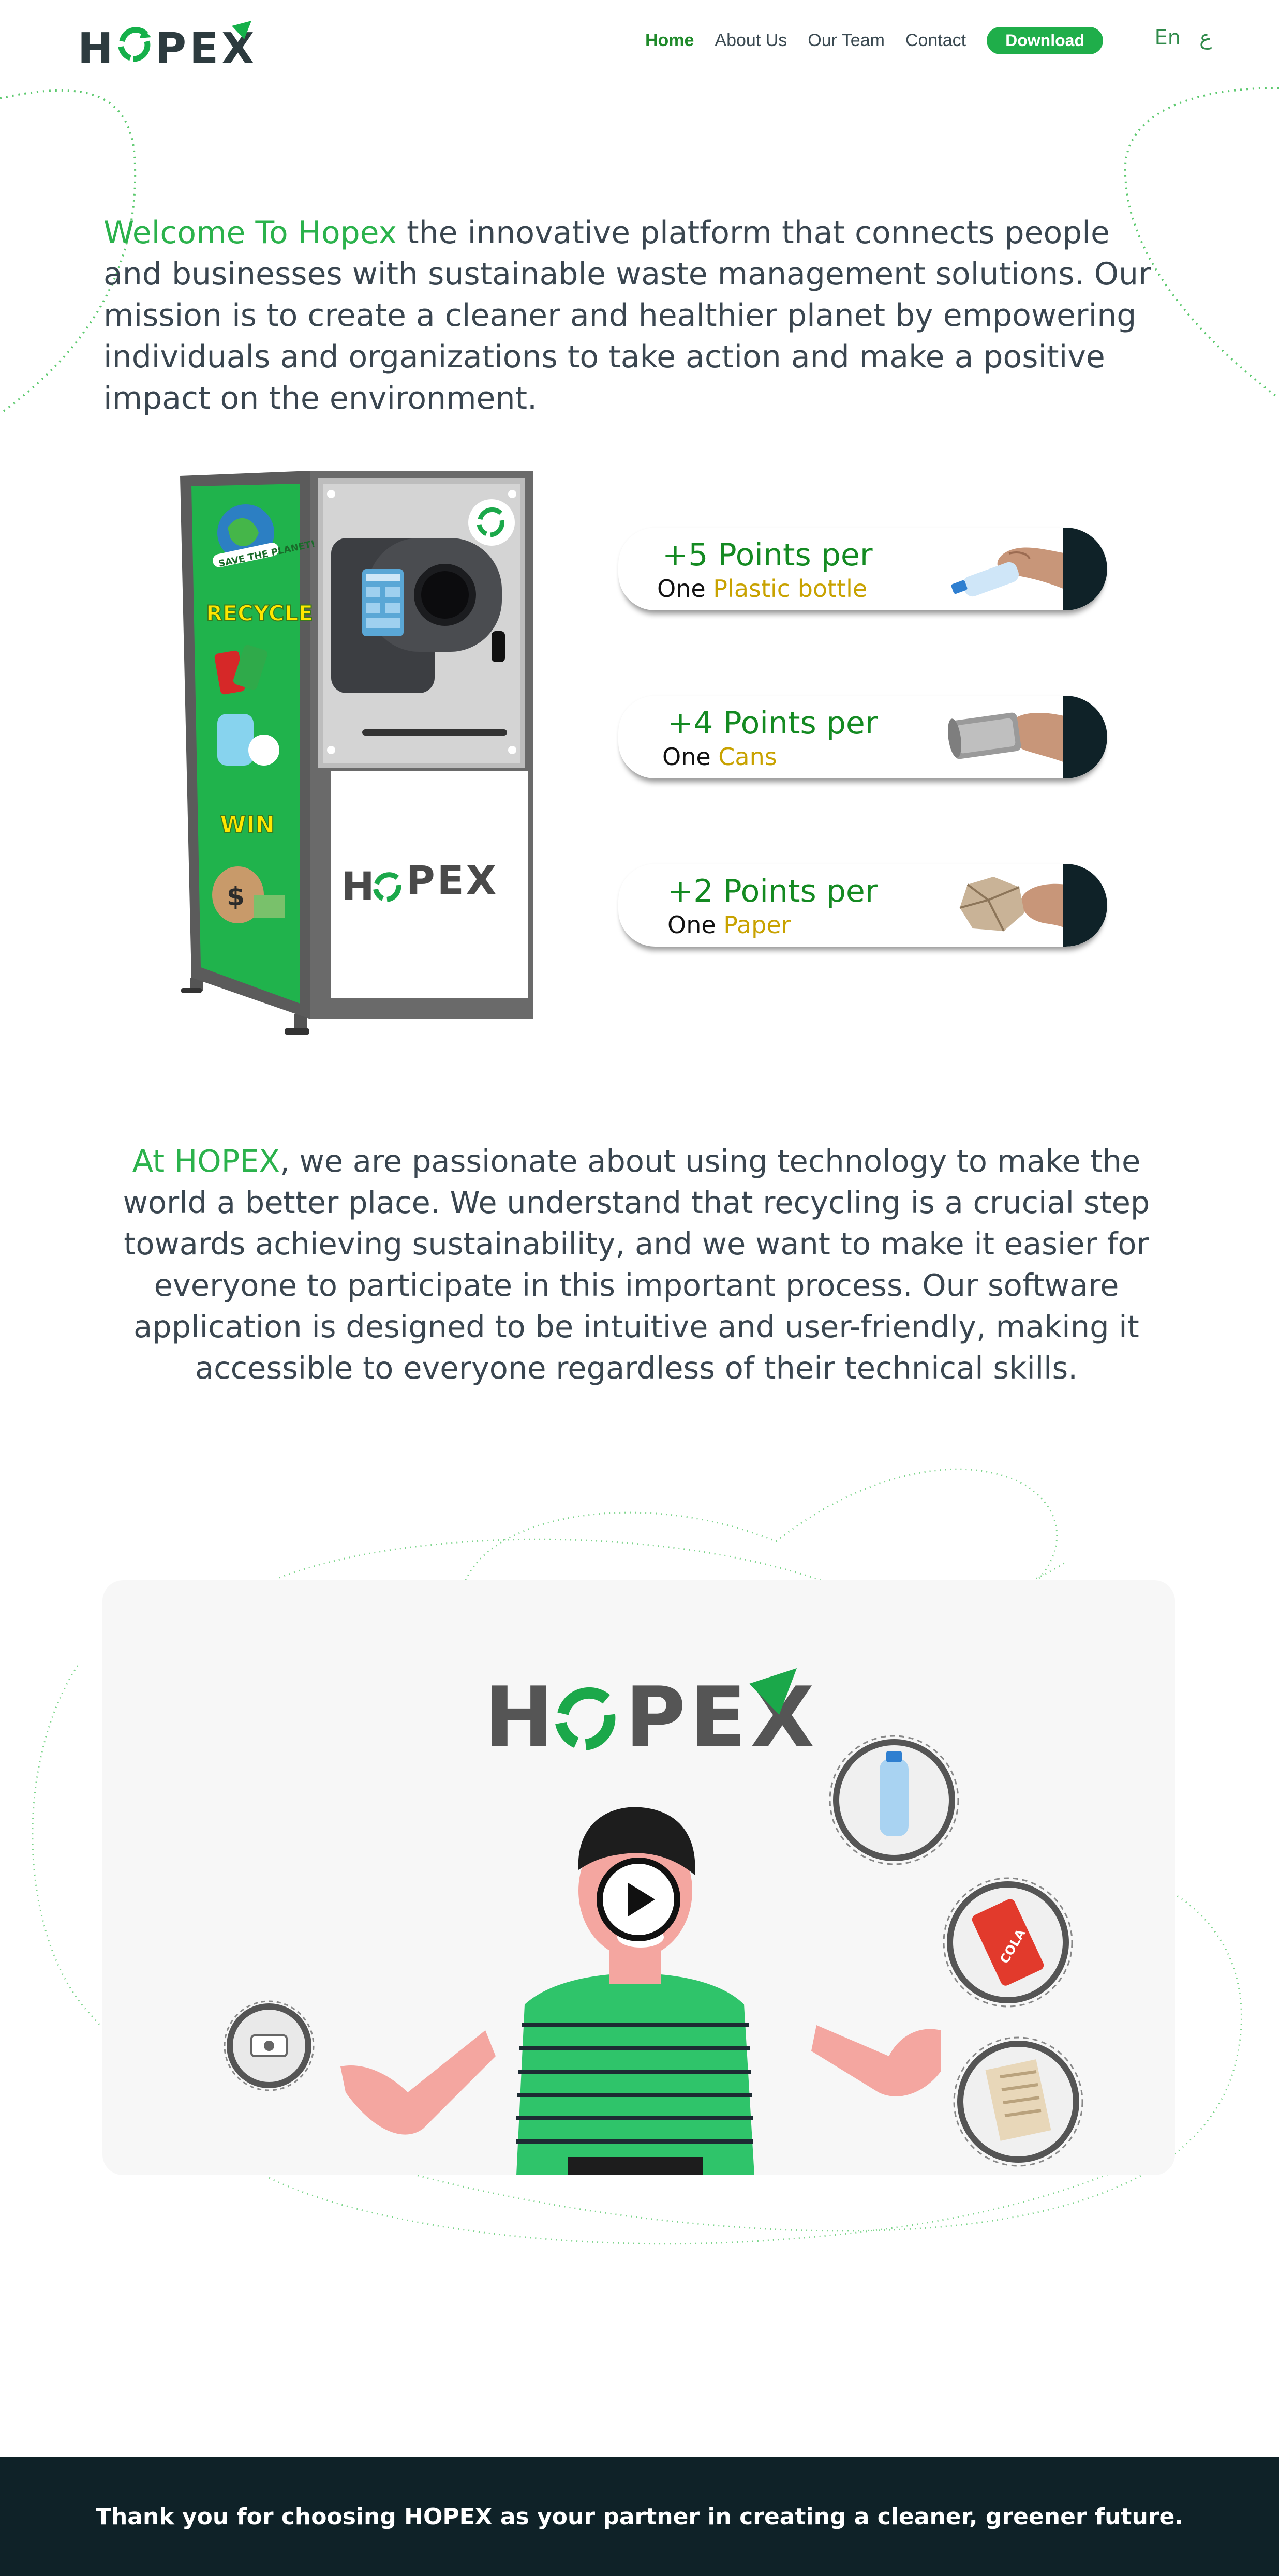  I want to click on nav-contact: Contact, so click(935, 41).